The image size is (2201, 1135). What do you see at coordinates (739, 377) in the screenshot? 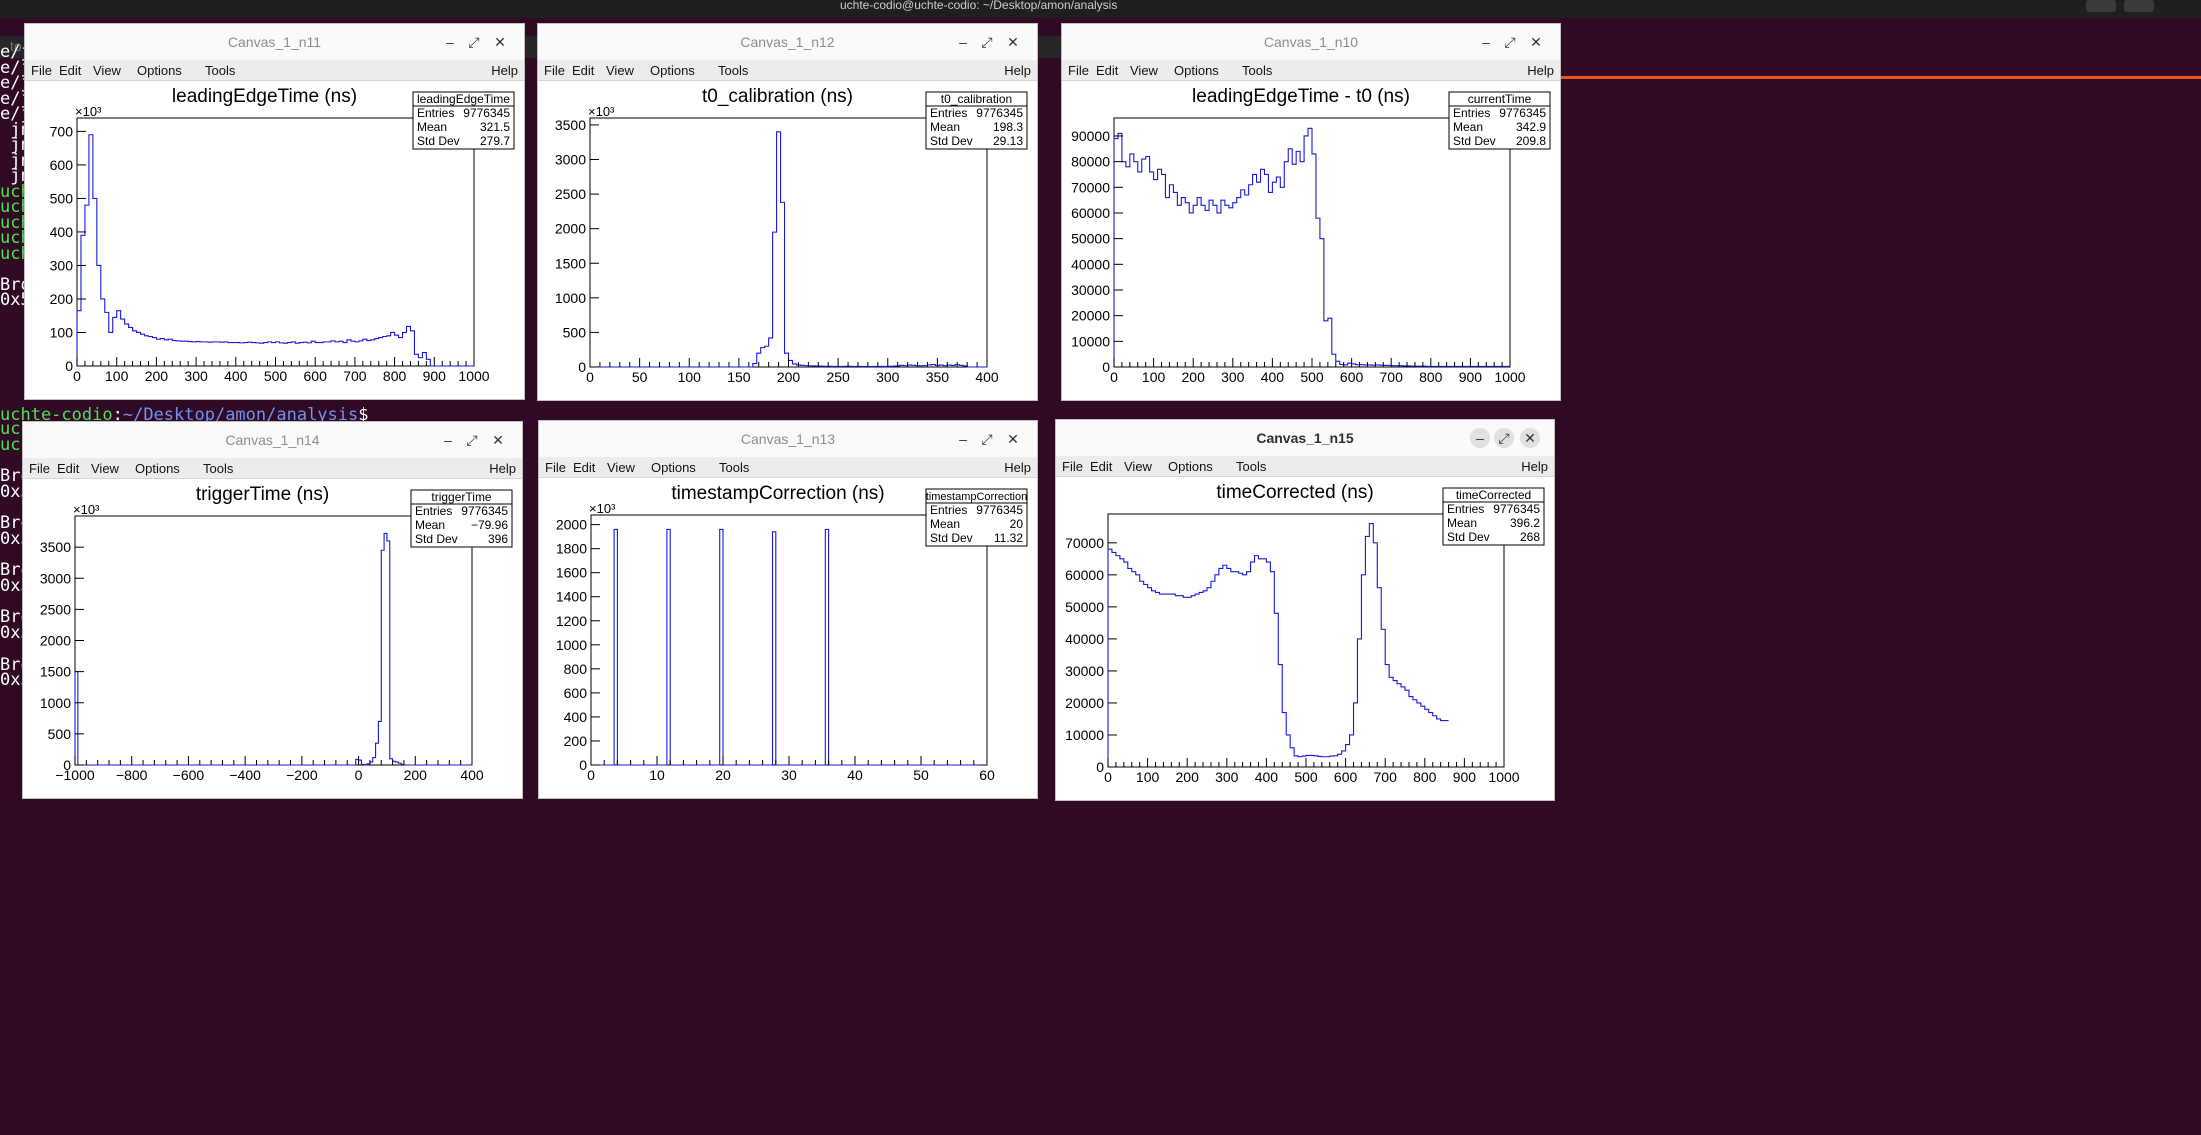
I see `x-tick-label: 150` at bounding box center [739, 377].